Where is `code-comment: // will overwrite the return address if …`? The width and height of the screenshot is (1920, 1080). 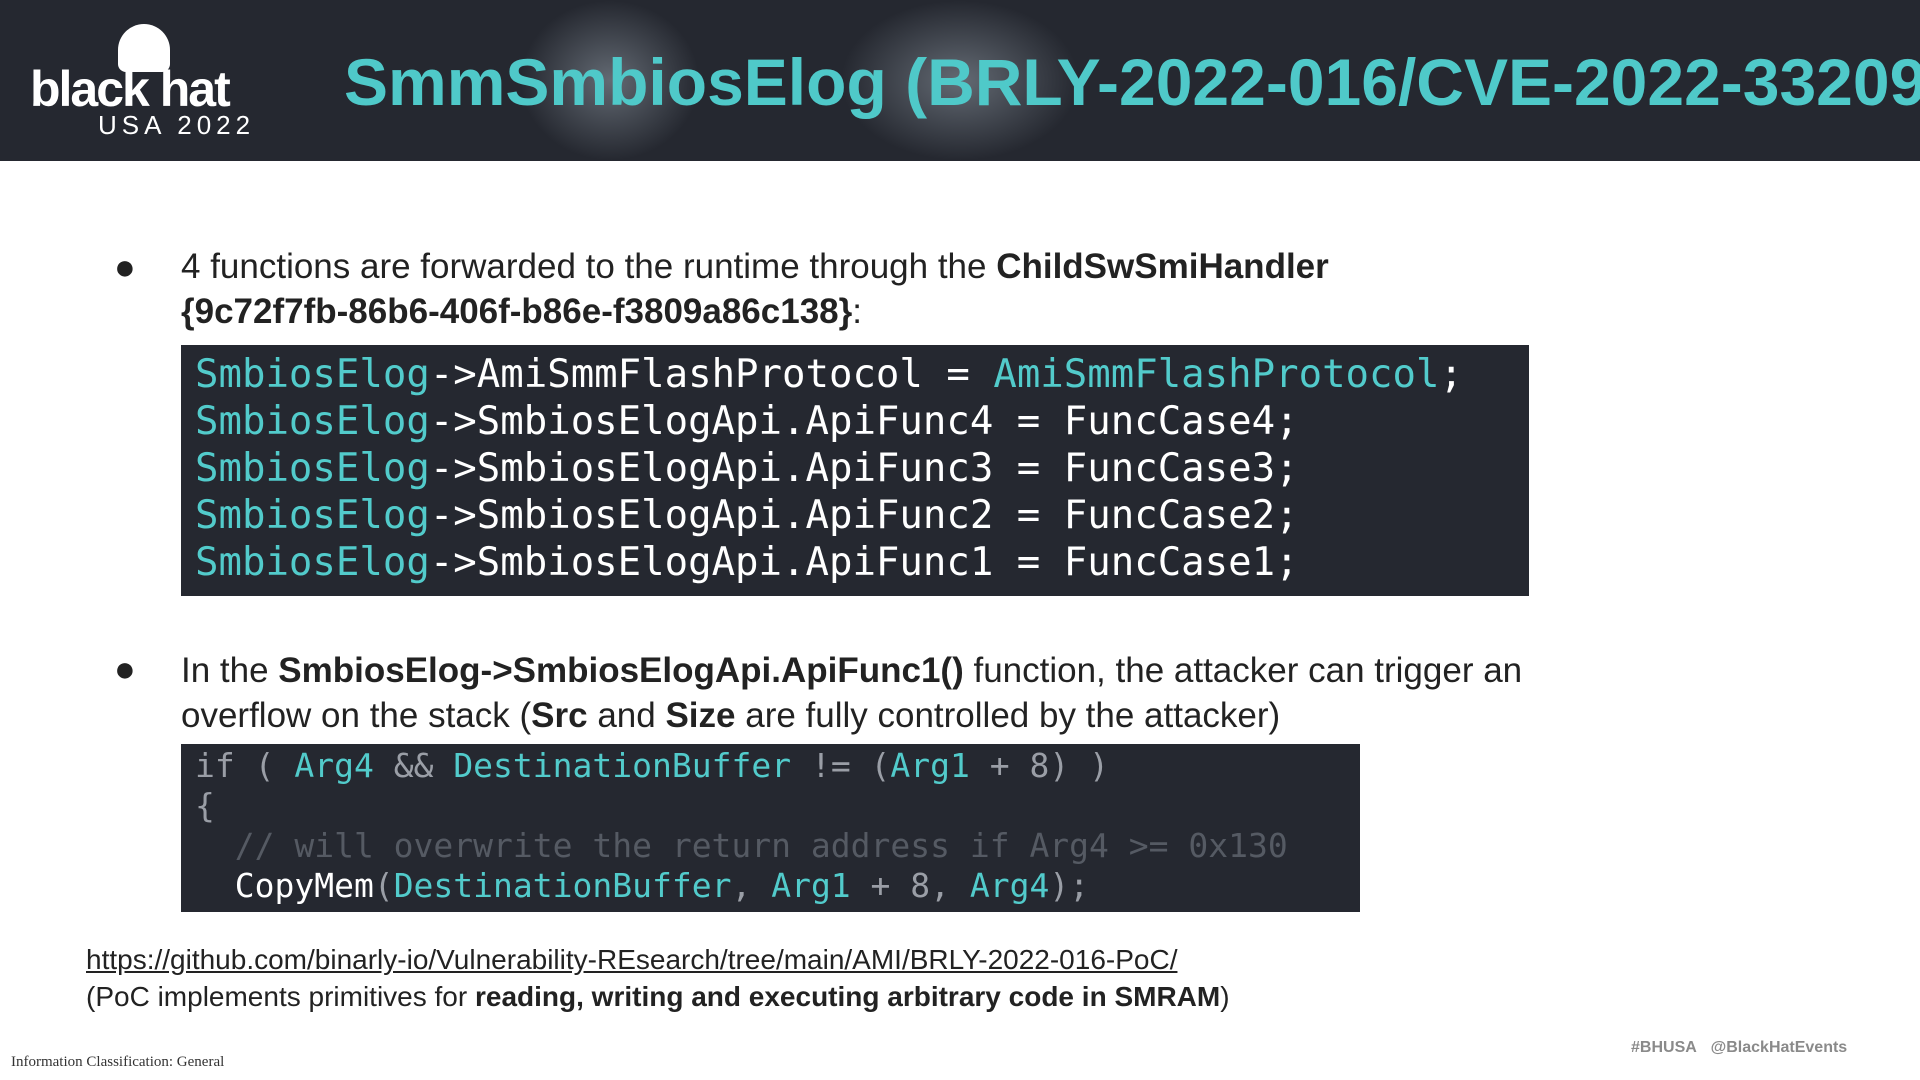 code-comment: // will overwrite the return address if … is located at coordinates (741, 845).